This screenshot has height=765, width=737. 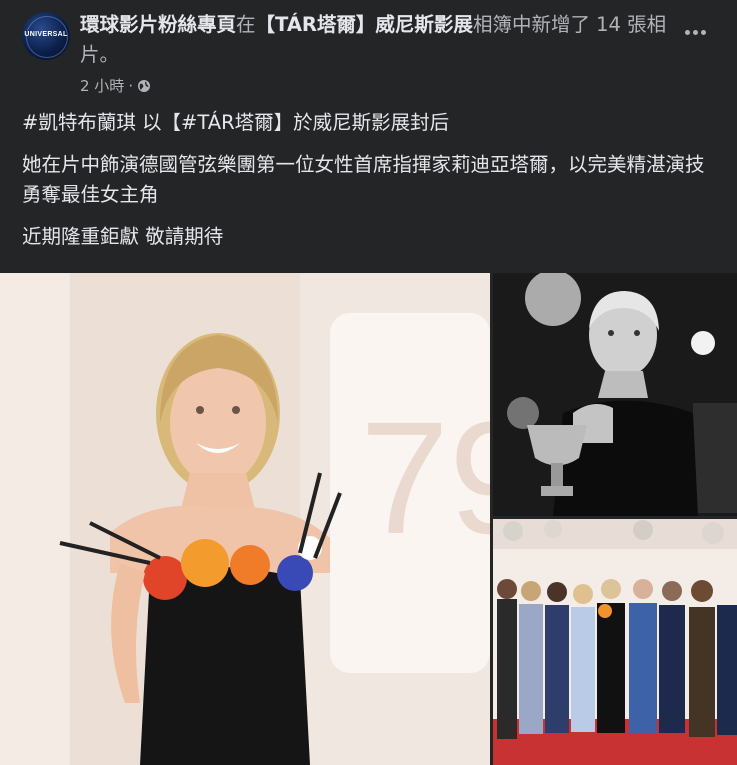 What do you see at coordinates (615, 642) in the screenshot?
I see `photo-group` at bounding box center [615, 642].